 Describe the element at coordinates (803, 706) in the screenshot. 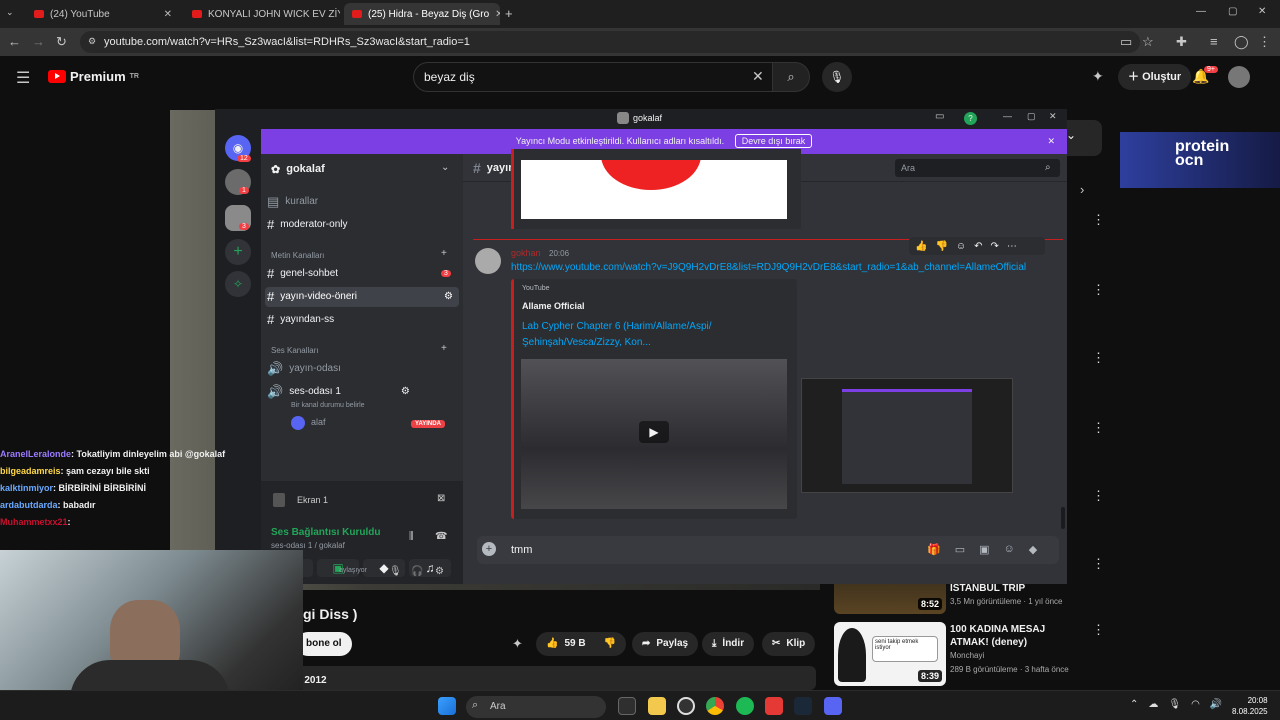

I see `steam-icon` at that location.